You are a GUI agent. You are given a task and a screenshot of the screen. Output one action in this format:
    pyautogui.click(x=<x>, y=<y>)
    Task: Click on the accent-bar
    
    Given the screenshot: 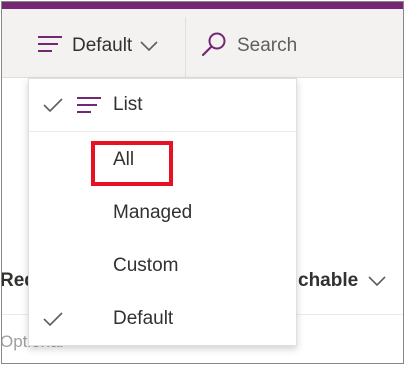 What is the action you would take?
    pyautogui.click(x=202, y=5)
    